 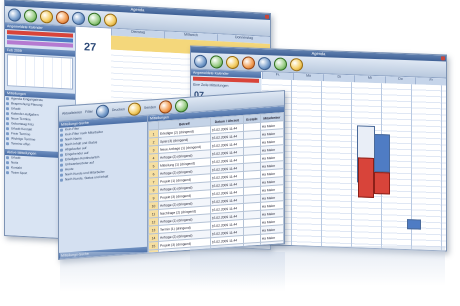 I want to click on middle-window-title: Agenda, so click(x=318, y=53).